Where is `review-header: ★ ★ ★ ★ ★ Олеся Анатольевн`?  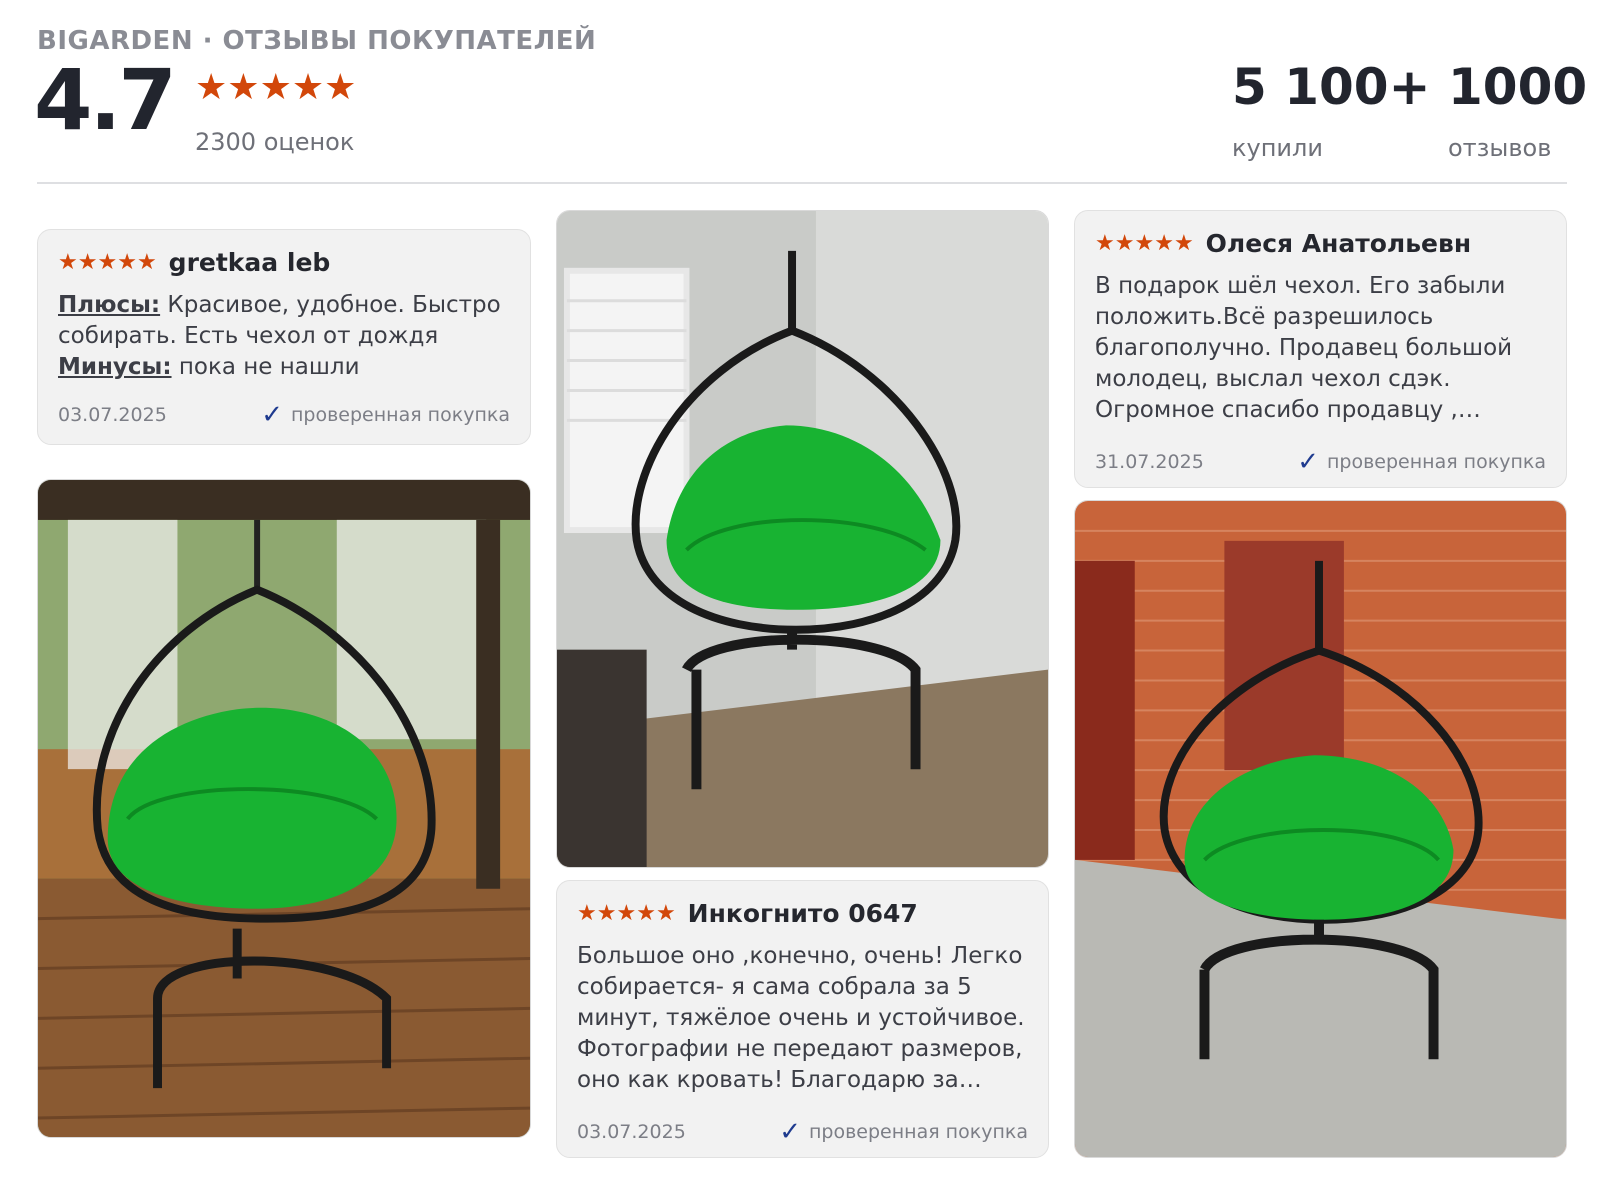
review-header: ★ ★ ★ ★ ★ Олеся Анатольевн is located at coordinates (1283, 243).